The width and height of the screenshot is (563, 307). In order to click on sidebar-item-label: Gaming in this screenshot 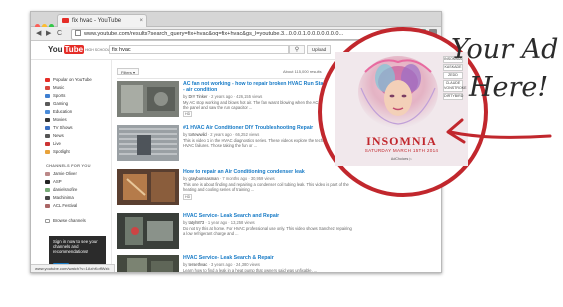, I will do `click(61, 103)`.